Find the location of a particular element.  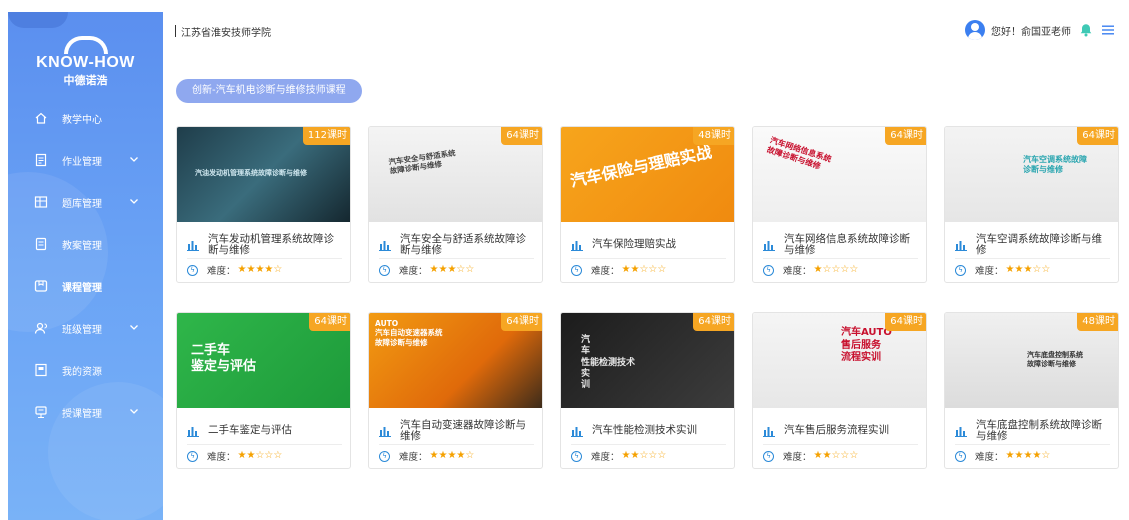

course-title-row: 汽车安全与舒适系统故障诊断与维修 is located at coordinates (456, 245).